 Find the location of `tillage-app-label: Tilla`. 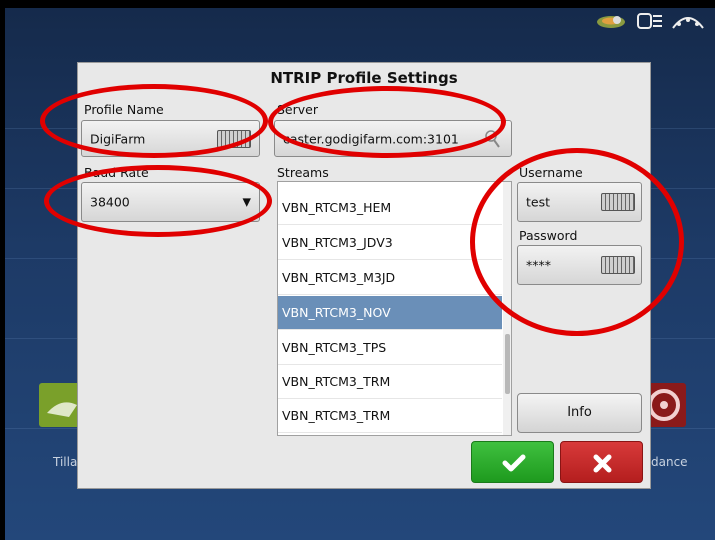

tillage-app-label: Tilla is located at coordinates (65, 462).